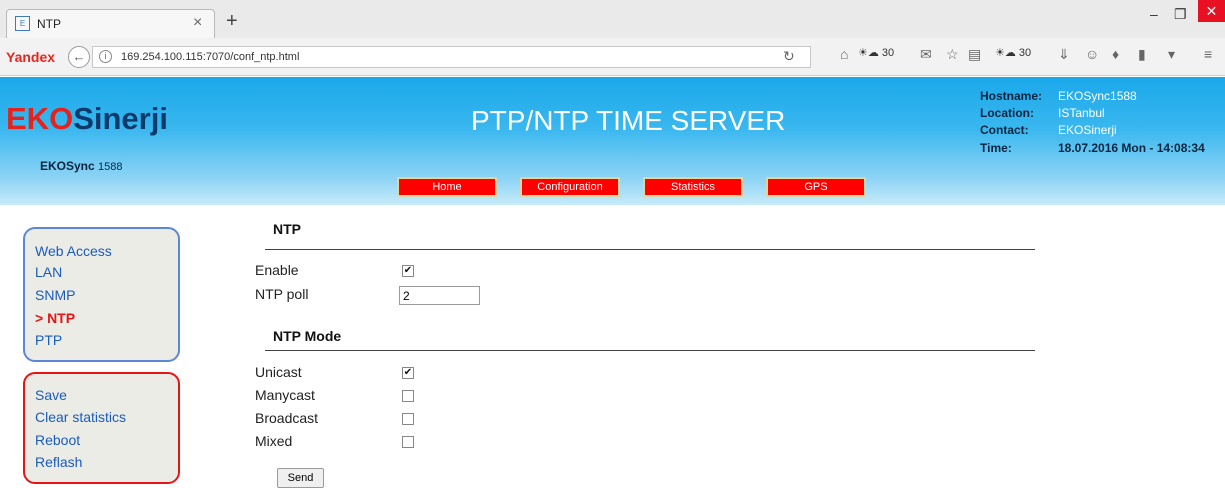 Image resolution: width=1225 pixels, height=488 pixels. I want to click on location-label: Location:, so click(1007, 113).